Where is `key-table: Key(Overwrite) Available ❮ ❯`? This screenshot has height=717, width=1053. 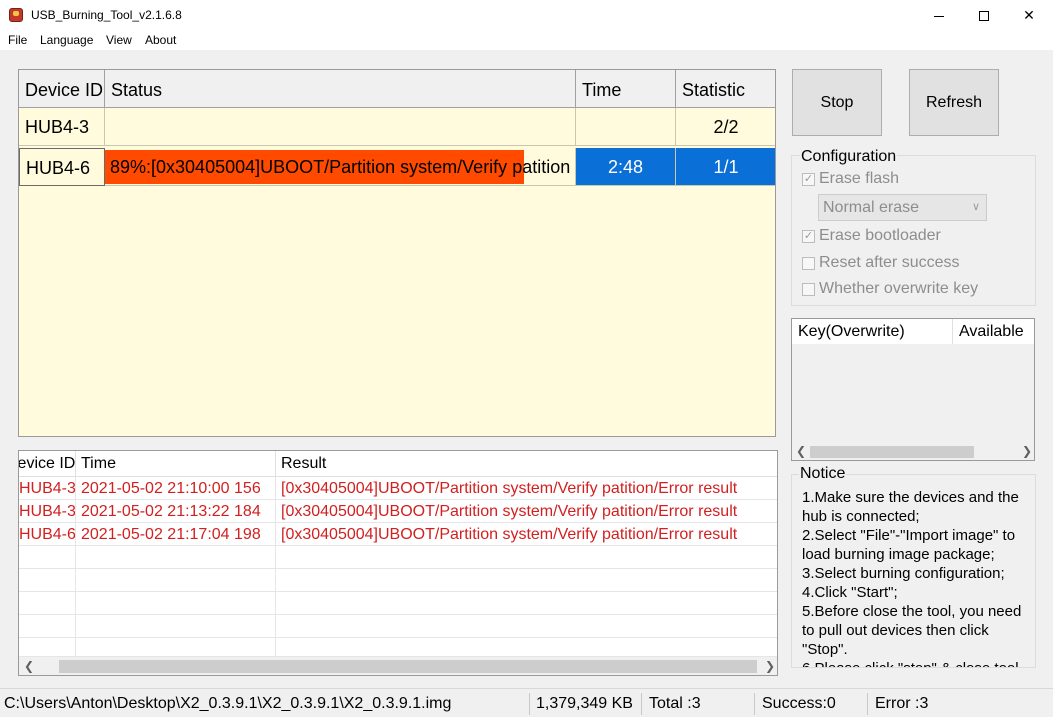 key-table: Key(Overwrite) Available ❮ ❯ is located at coordinates (913, 389).